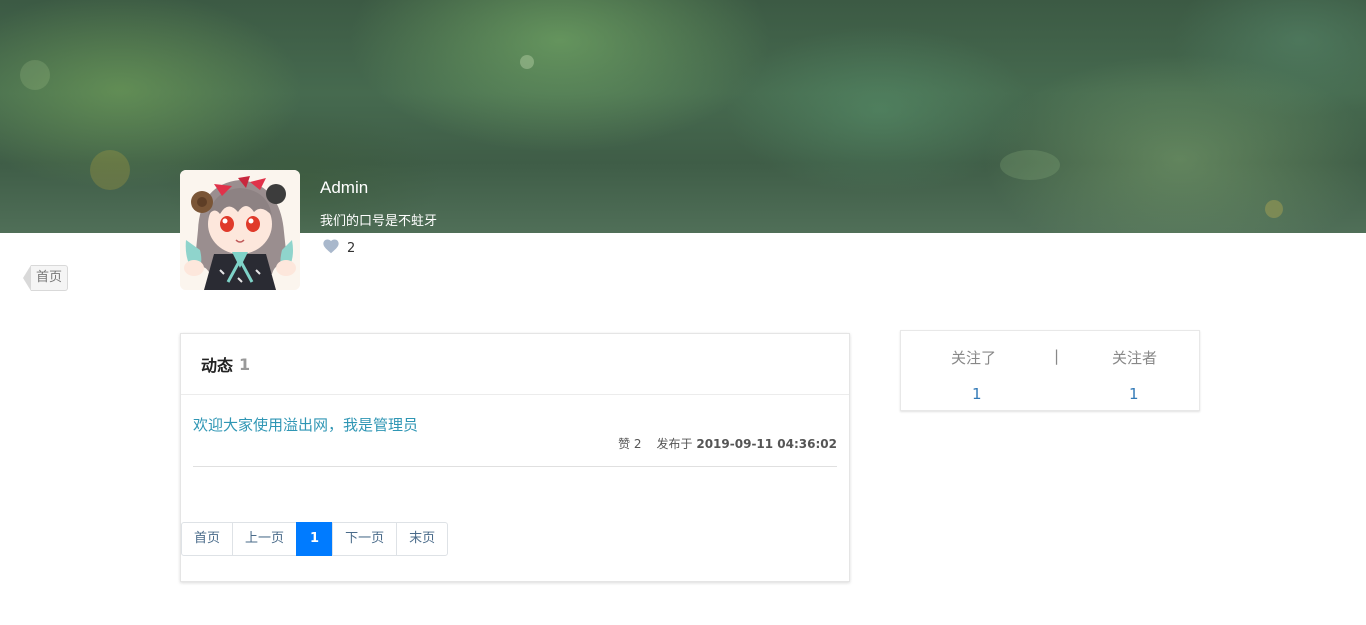 Image resolution: width=1366 pixels, height=625 pixels. I want to click on home-breadcrumb-button: 首页, so click(46, 278).